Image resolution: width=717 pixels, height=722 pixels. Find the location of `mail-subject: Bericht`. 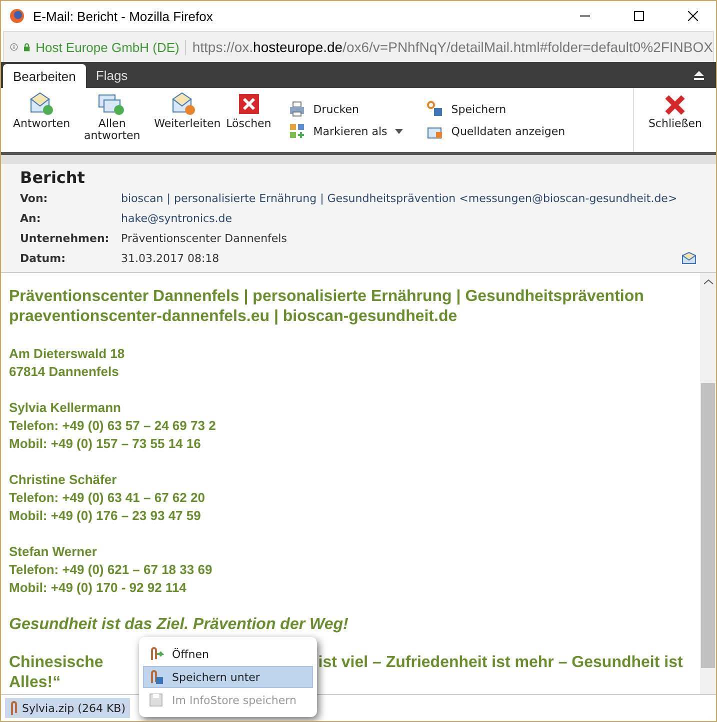

mail-subject: Bericht is located at coordinates (53, 178).